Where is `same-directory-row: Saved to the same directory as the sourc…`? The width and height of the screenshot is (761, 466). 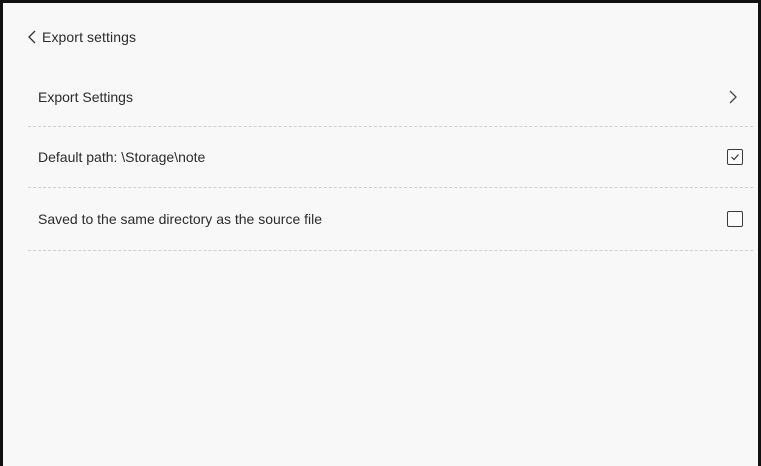
same-directory-row: Saved to the same directory as the sourc… is located at coordinates (390, 219).